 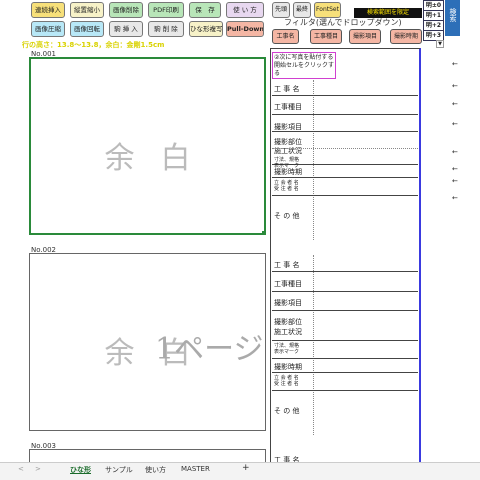 I want to click on sheet-tab-howto: 使い方, so click(x=155, y=470).